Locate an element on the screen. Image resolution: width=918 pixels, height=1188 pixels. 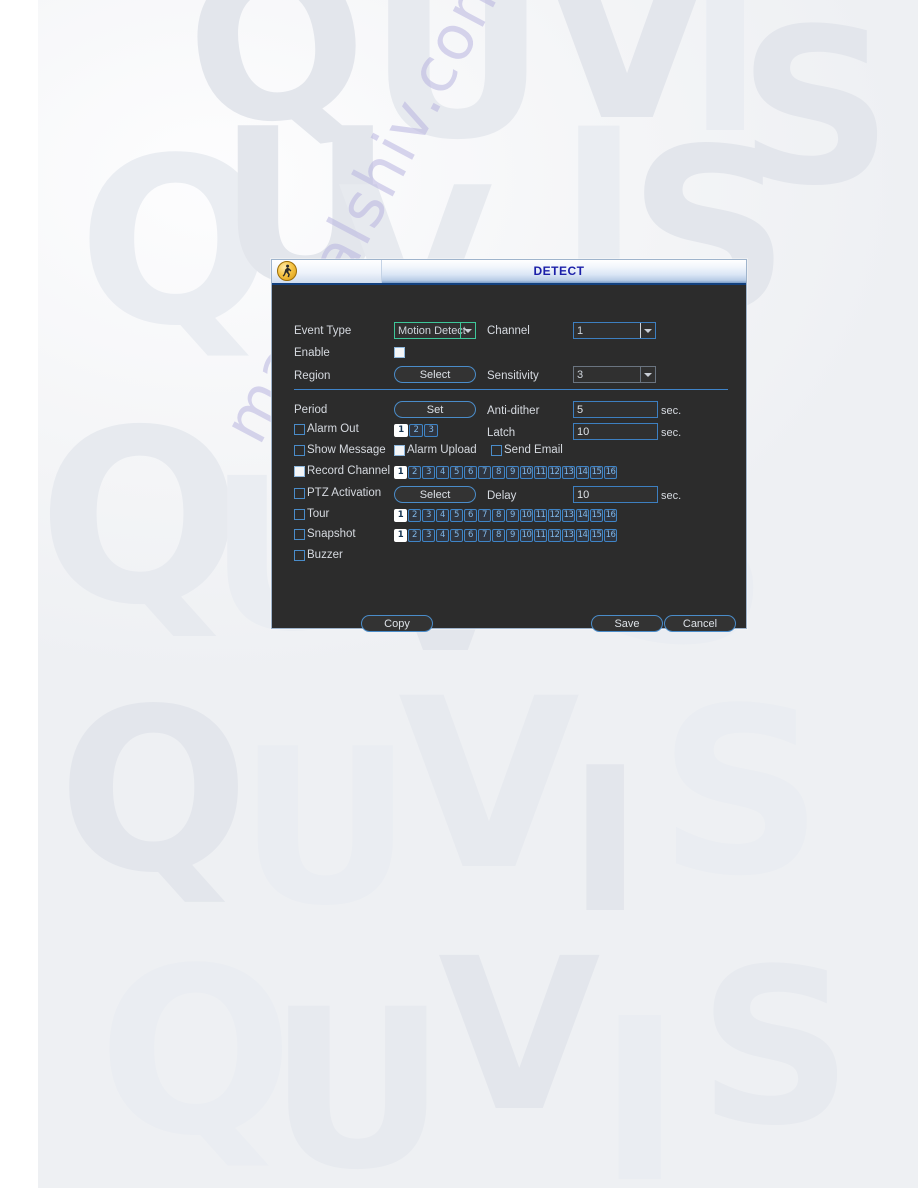
buzzer-checkbox: Buzzer is located at coordinates (318, 555).